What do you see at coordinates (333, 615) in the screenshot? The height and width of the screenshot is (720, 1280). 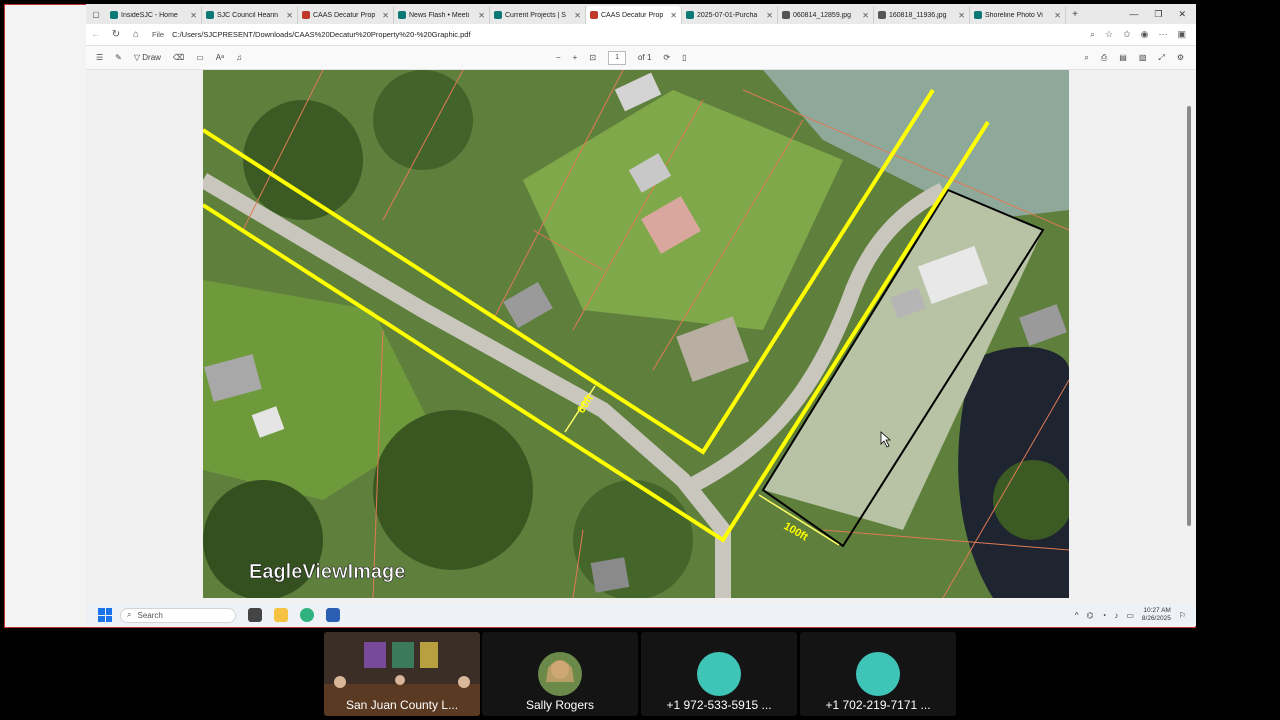 I see `outlook-icon` at bounding box center [333, 615].